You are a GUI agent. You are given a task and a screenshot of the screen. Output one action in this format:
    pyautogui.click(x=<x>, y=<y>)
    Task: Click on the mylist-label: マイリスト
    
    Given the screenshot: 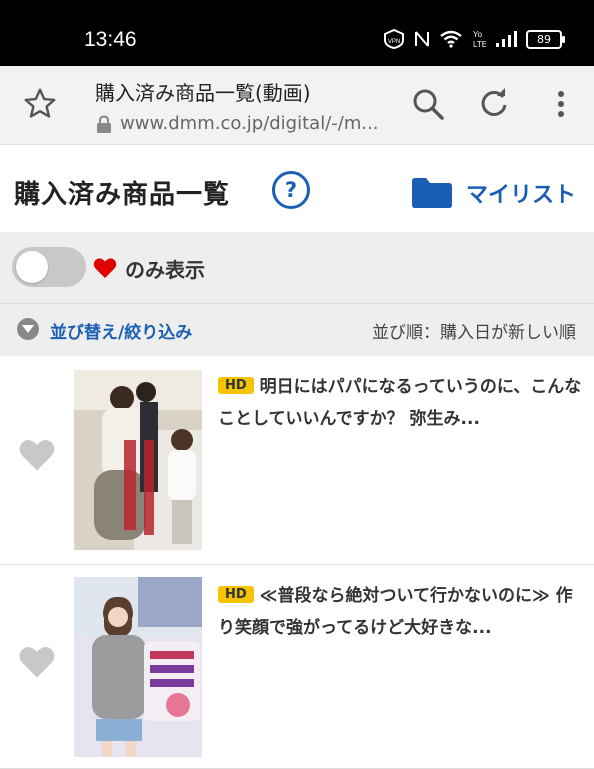 What is the action you would take?
    pyautogui.click(x=521, y=195)
    